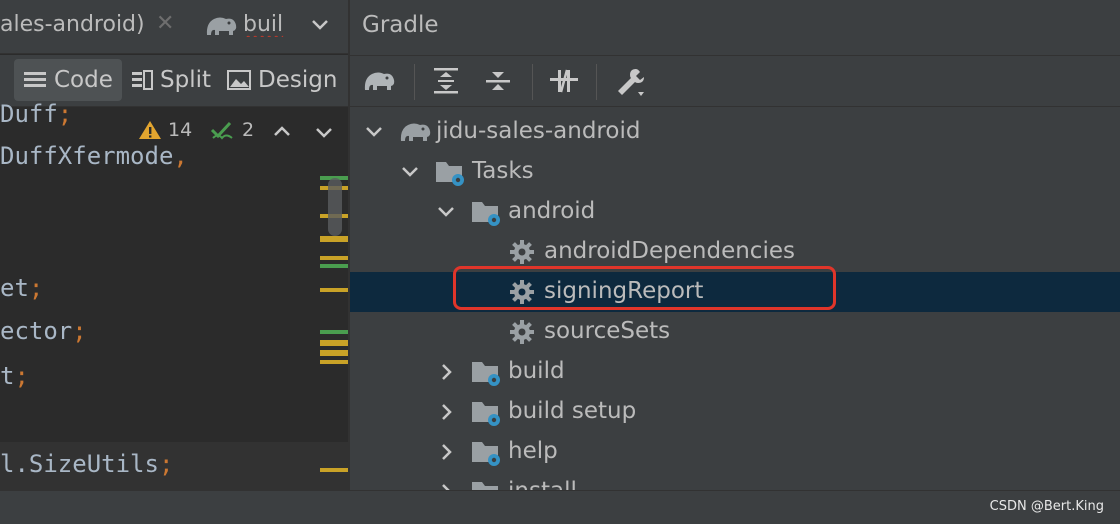  What do you see at coordinates (1046, 506) in the screenshot?
I see `watermark: CSDN @Bert.King` at bounding box center [1046, 506].